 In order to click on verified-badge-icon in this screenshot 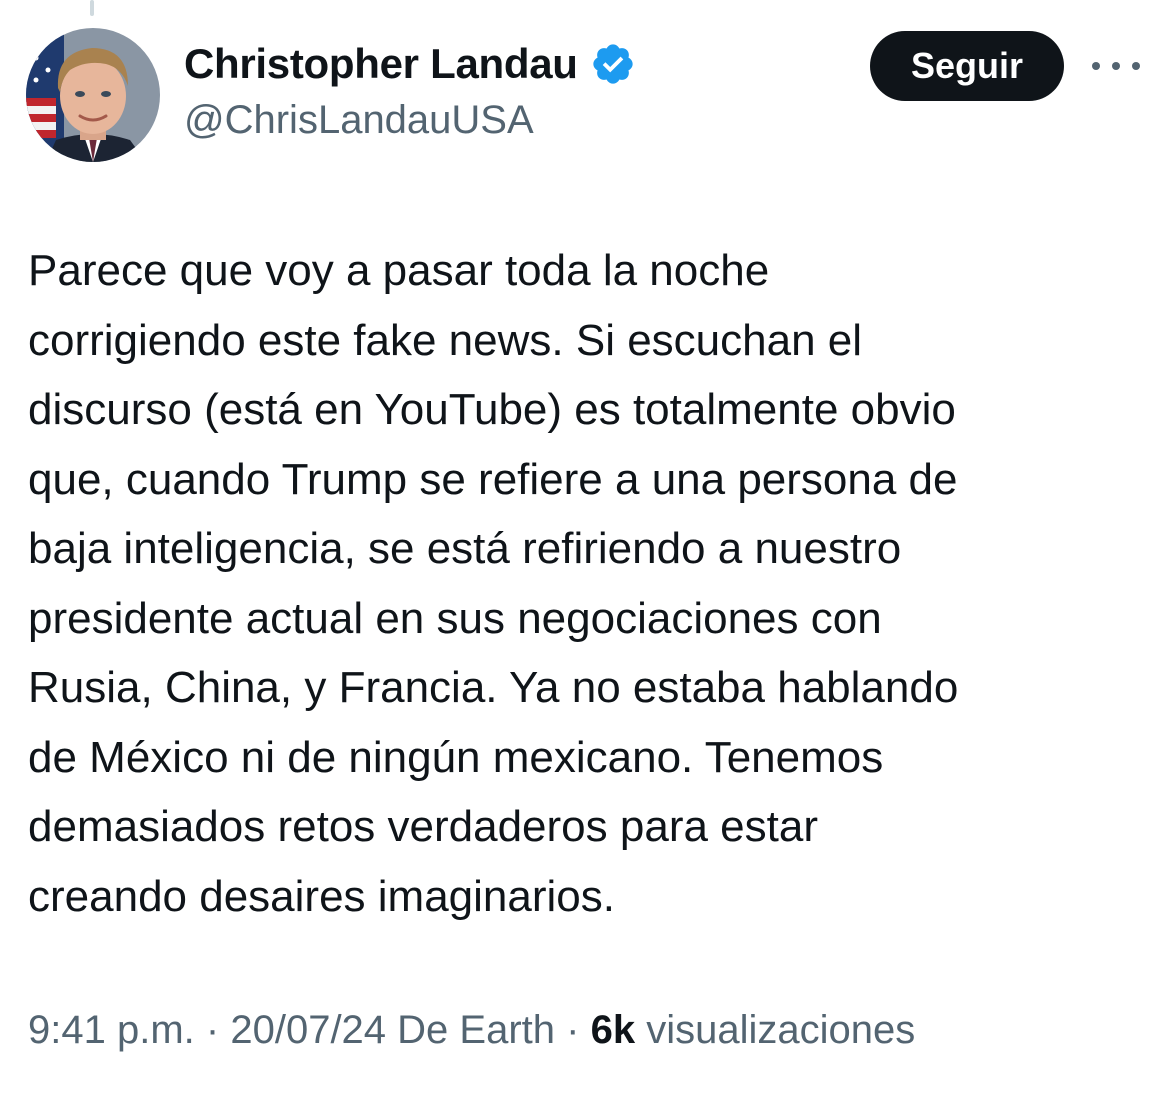, I will do `click(613, 64)`.